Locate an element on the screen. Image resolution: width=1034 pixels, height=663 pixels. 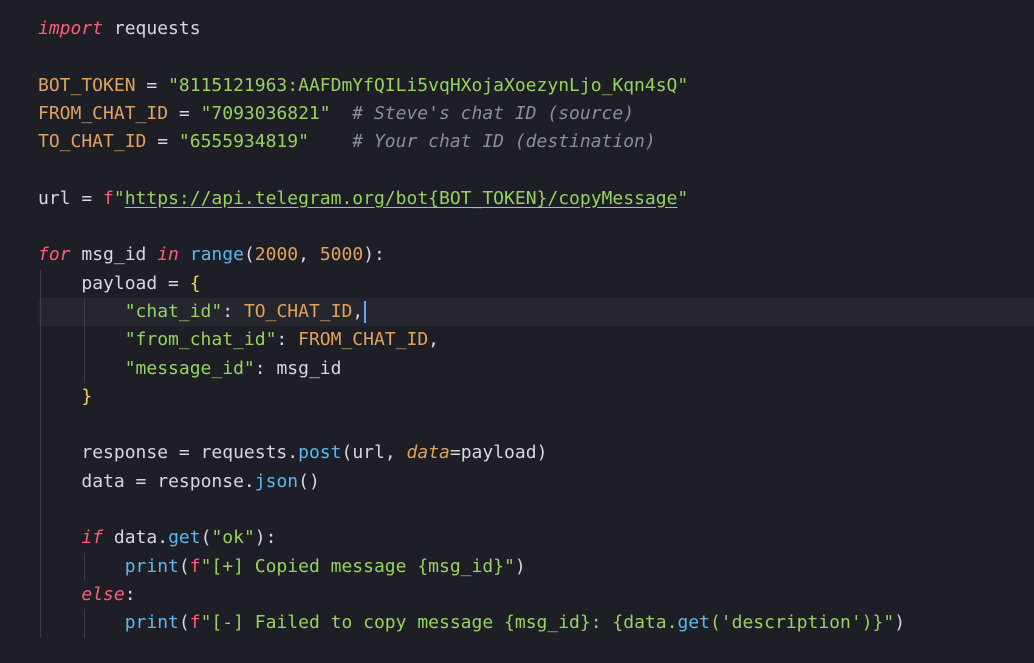
method-post: post is located at coordinates (320, 453).